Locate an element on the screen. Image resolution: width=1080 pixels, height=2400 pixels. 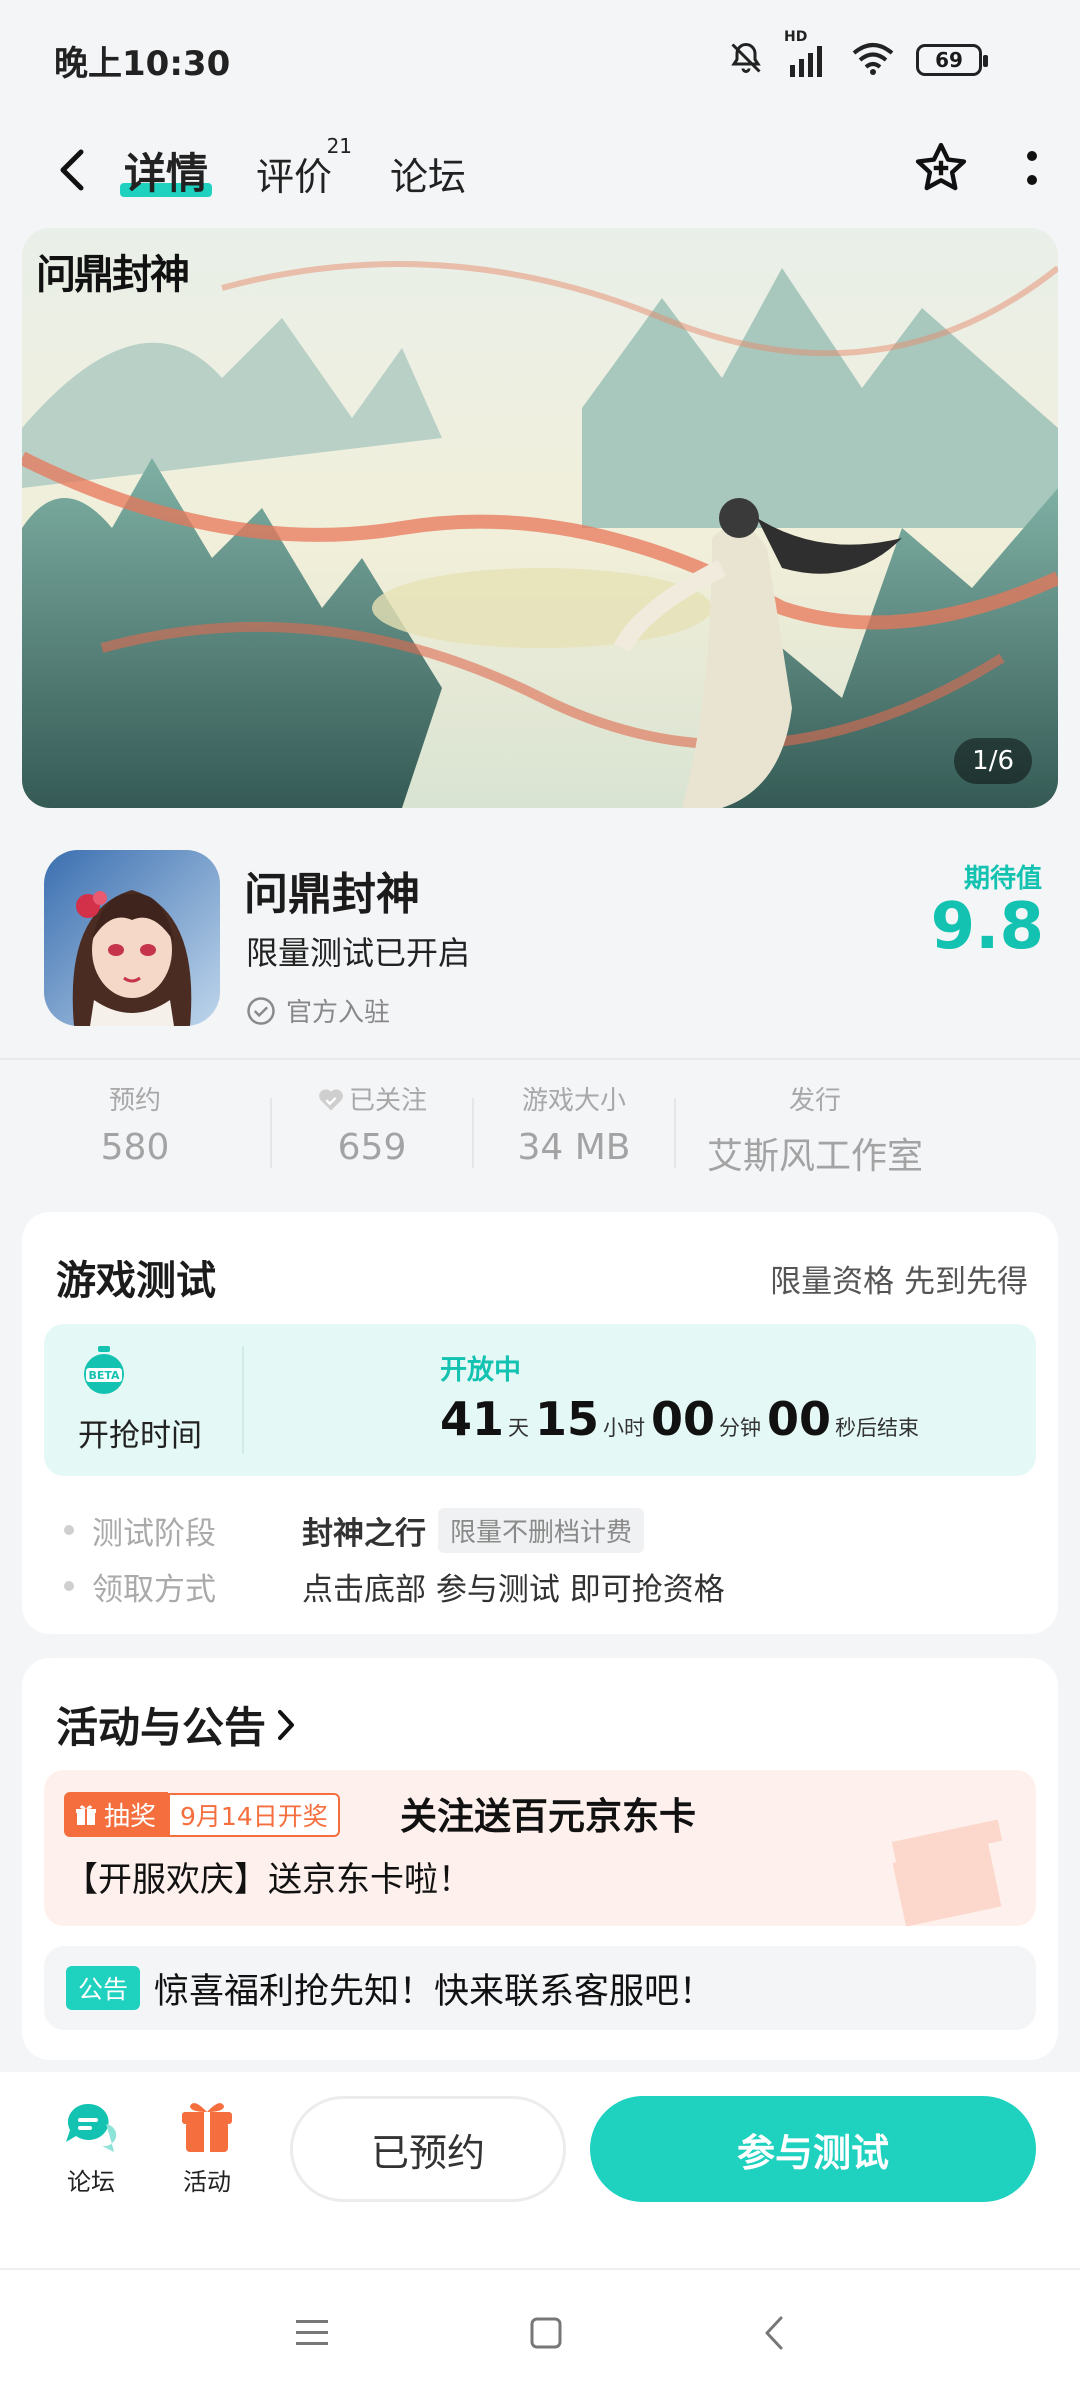
beta-stopwatch-icon: BETA is located at coordinates (104, 1373).